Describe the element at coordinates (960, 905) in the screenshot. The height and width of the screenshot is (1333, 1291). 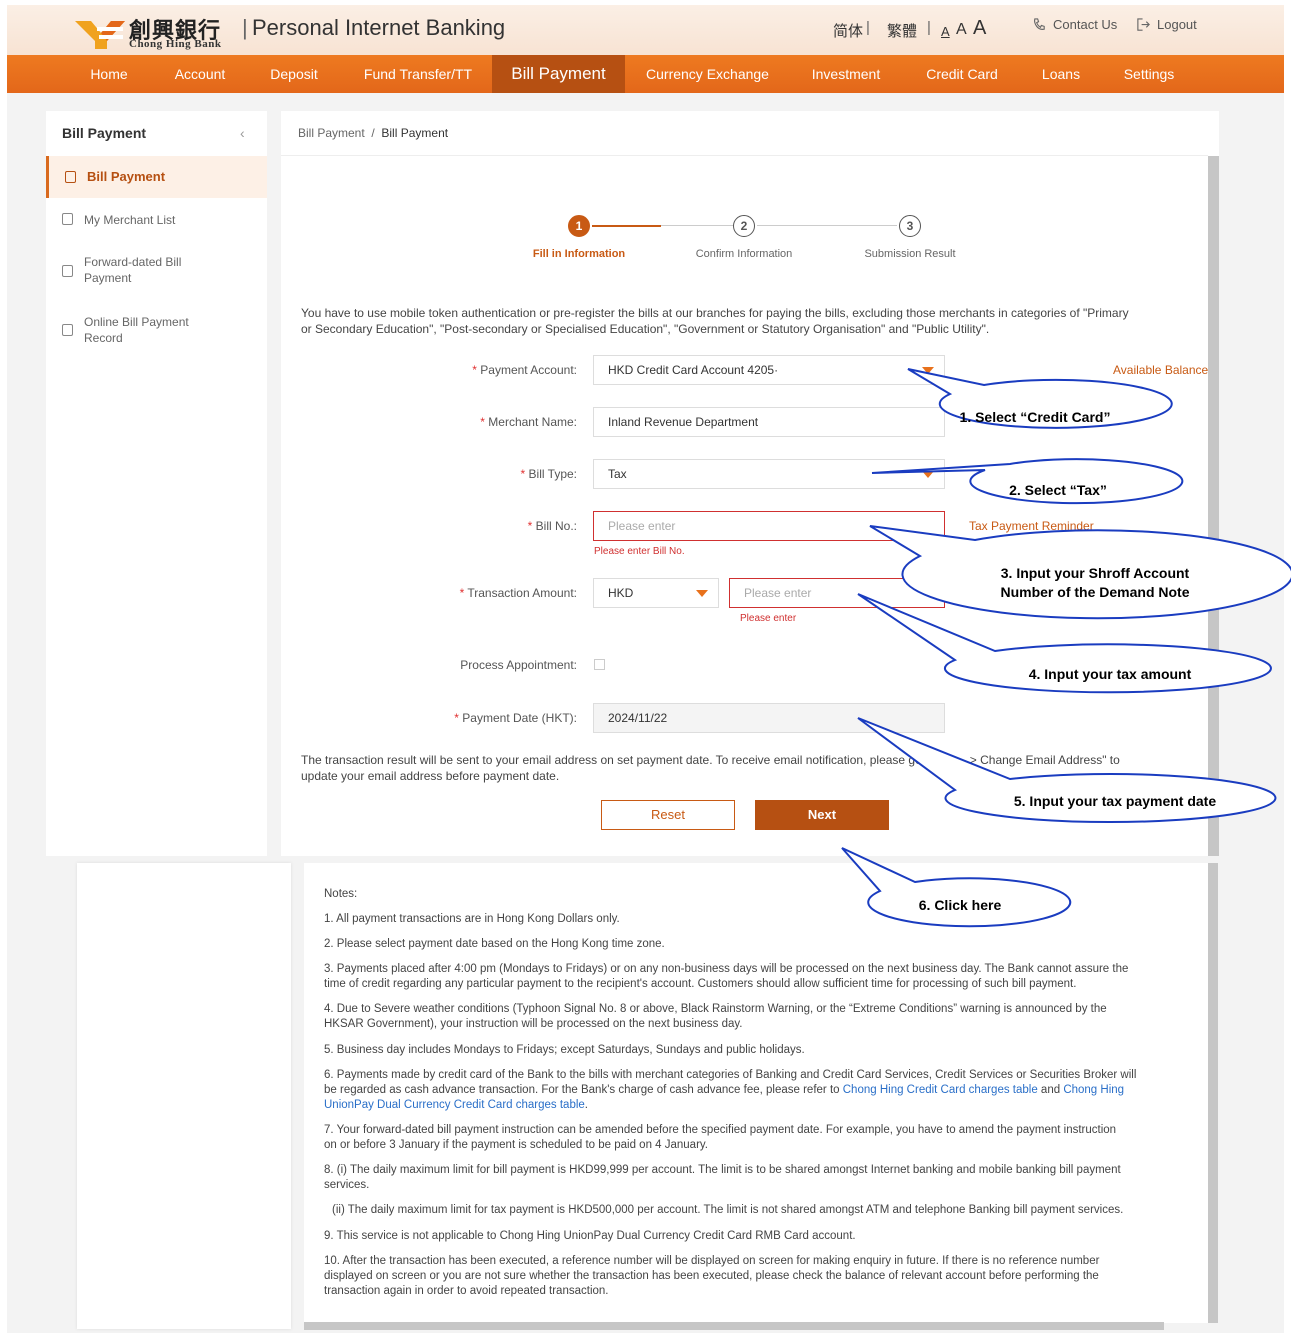
I see `callout-6-text: 6. Click here` at that location.